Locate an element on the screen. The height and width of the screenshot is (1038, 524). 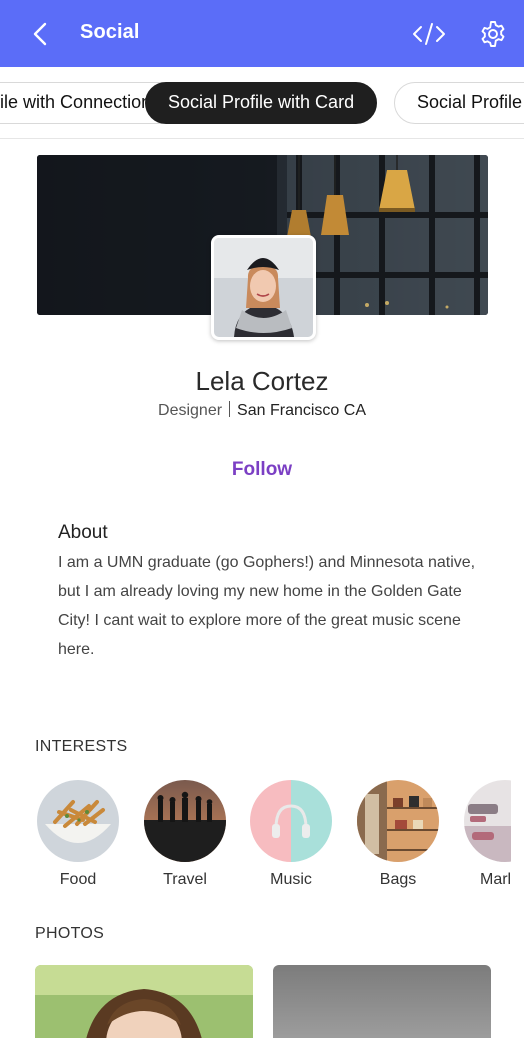
food-image is located at coordinates (78, 821).